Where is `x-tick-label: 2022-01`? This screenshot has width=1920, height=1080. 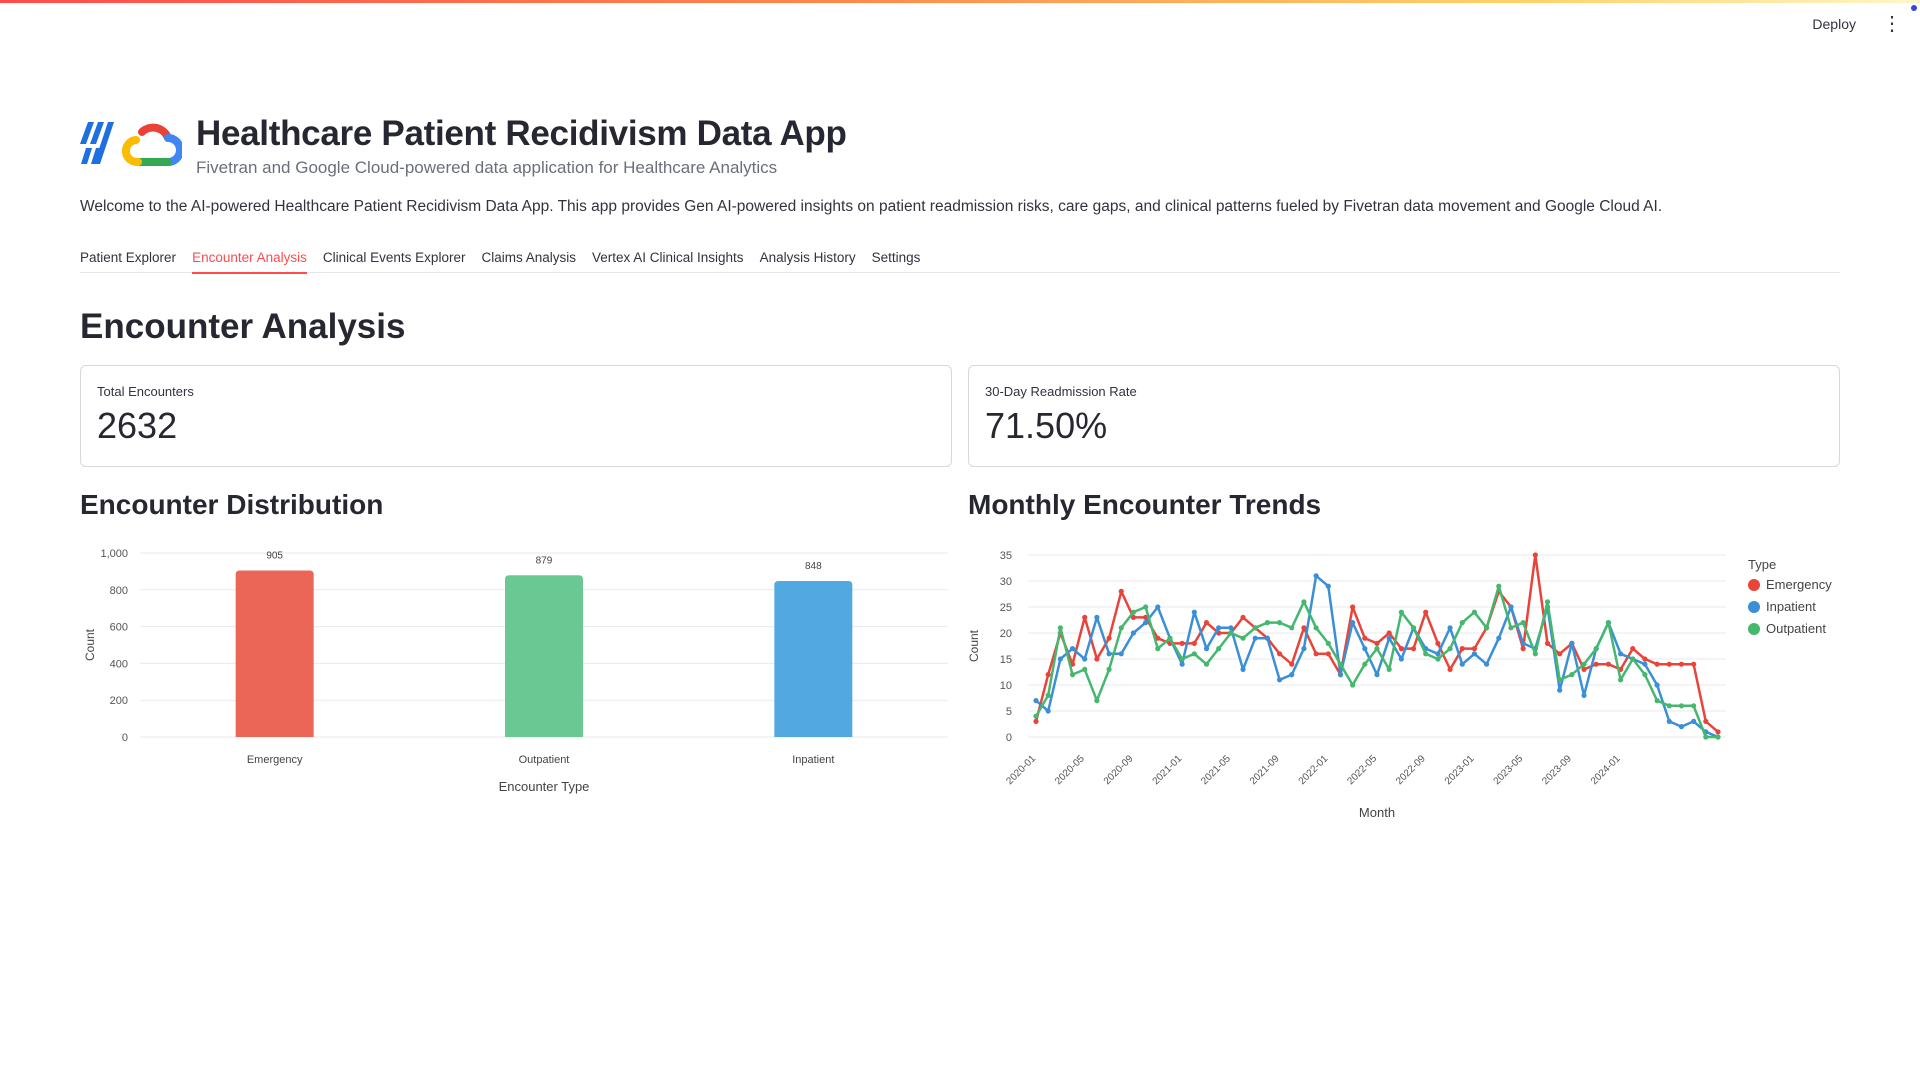
x-tick-label: 2022-01 is located at coordinates (1314, 770).